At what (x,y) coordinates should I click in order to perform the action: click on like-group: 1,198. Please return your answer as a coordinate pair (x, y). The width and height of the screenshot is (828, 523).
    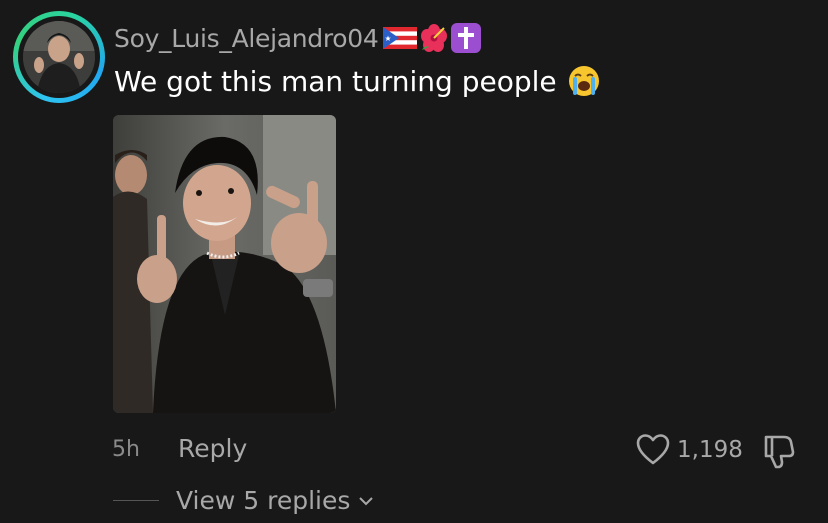
    Looking at the image, I should click on (689, 450).